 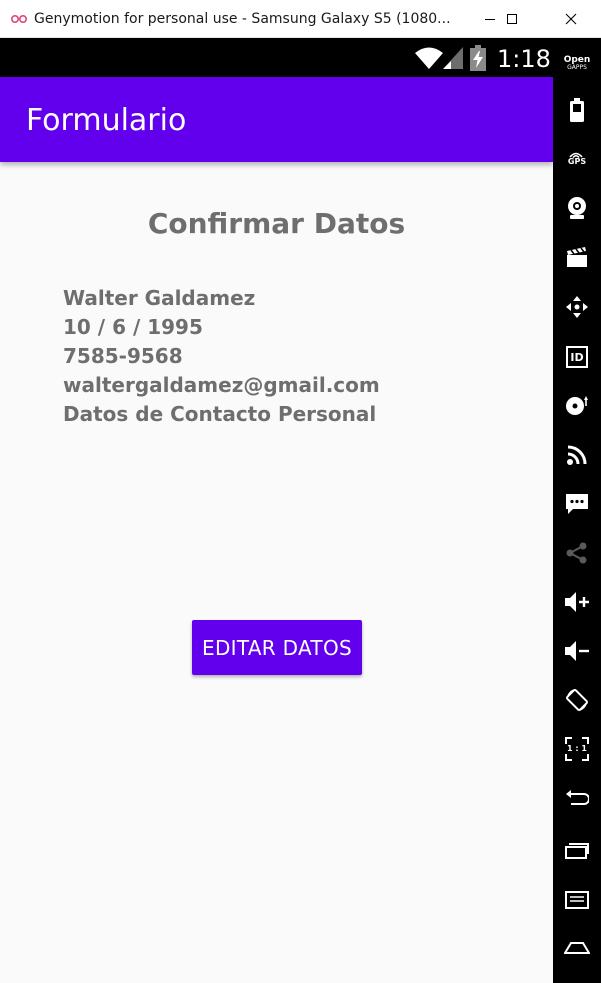 What do you see at coordinates (577, 67) in the screenshot?
I see `gapps-label: GAPPS` at bounding box center [577, 67].